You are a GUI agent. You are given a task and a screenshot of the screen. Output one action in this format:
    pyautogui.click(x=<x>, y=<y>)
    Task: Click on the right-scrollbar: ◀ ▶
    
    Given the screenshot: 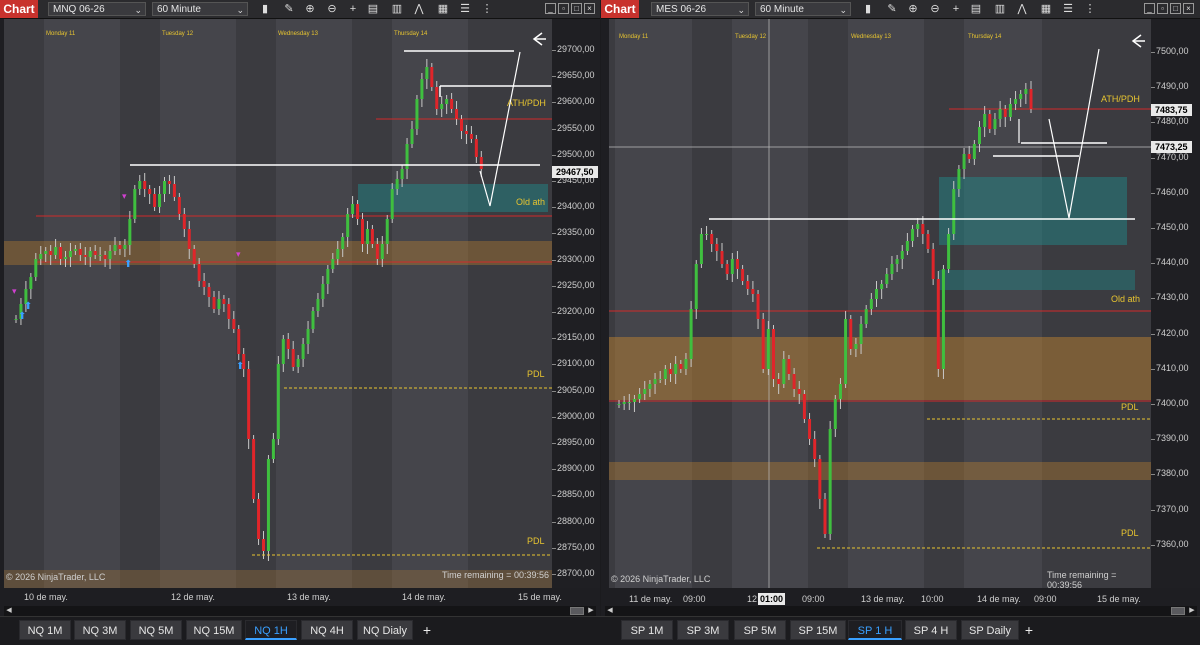 What is the action you would take?
    pyautogui.click(x=901, y=611)
    